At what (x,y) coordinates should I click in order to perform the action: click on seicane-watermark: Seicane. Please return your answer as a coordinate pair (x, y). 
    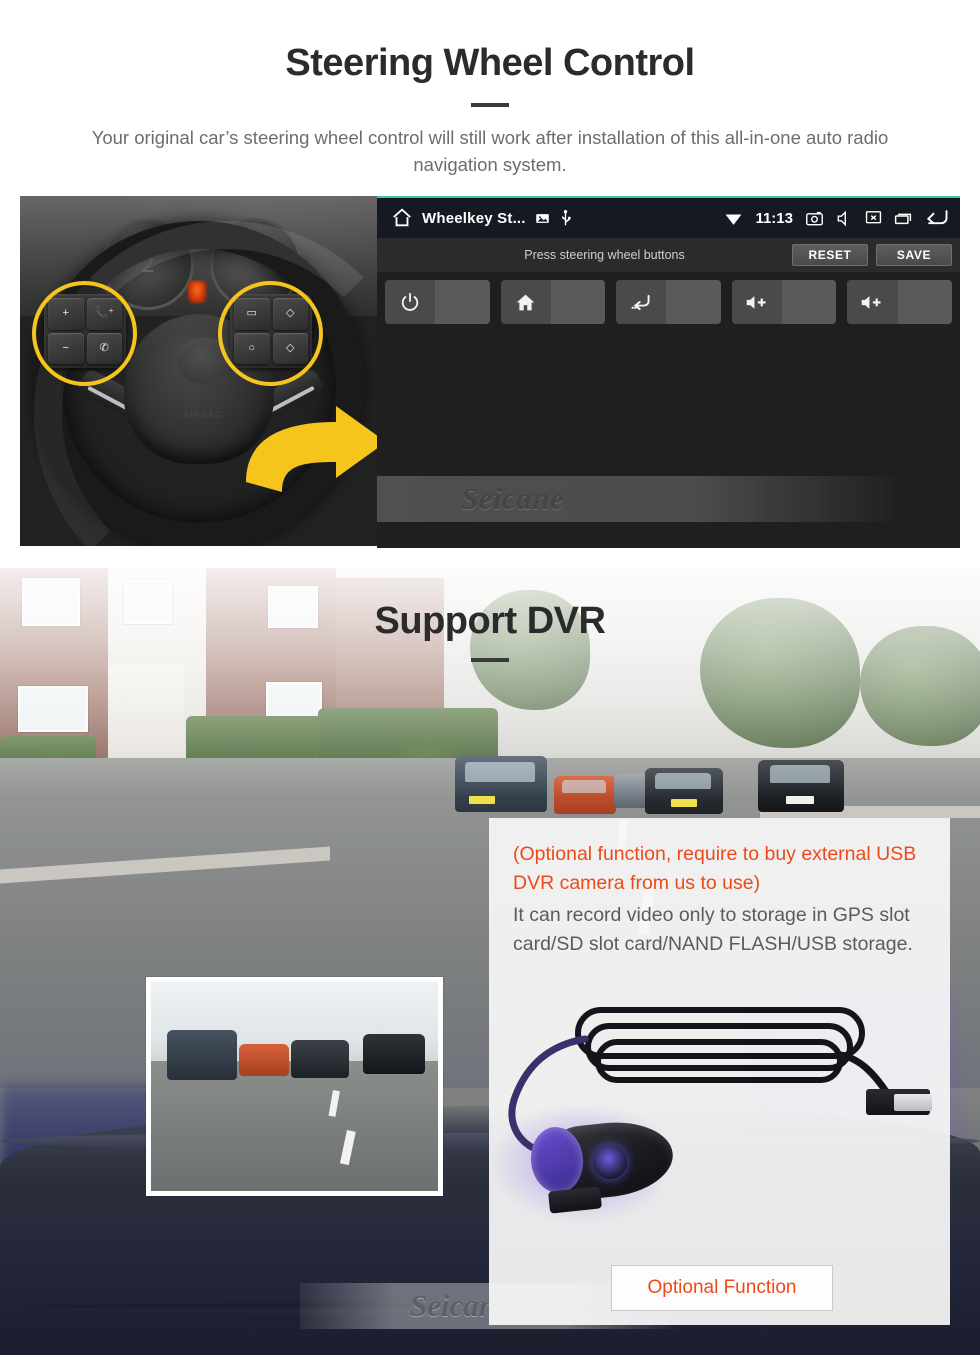
    Looking at the image, I should click on (668, 499).